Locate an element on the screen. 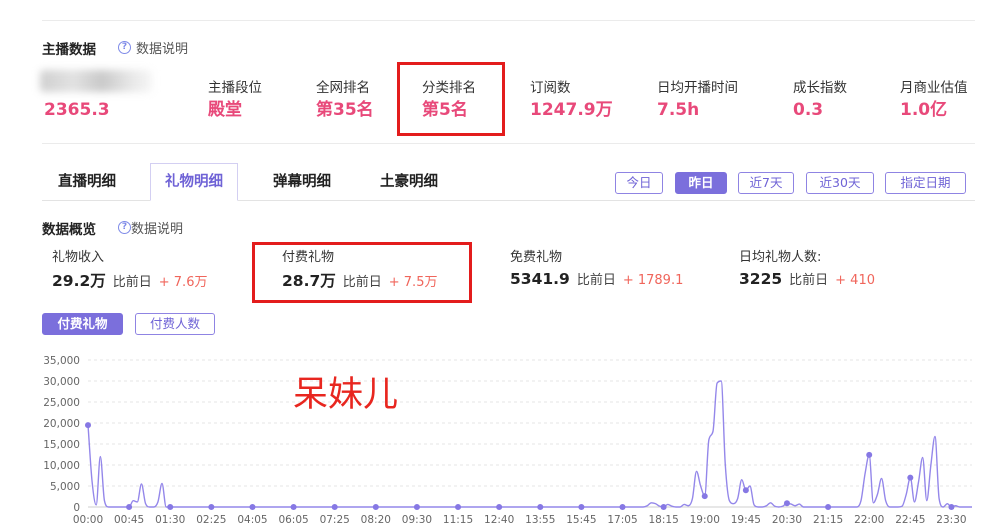  section-divider is located at coordinates (508, 143).